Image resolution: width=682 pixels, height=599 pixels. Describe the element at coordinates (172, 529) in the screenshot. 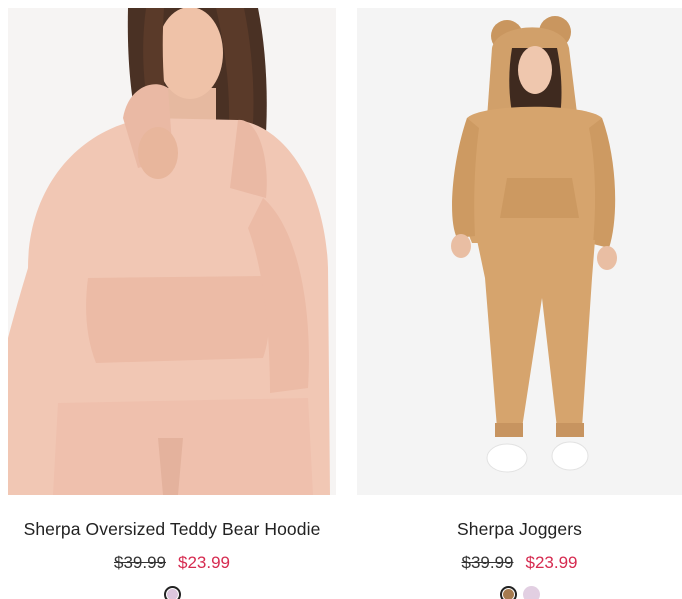

I see `product-name-hoodie: Sherpa Oversized Teddy Bear Hoodie` at that location.